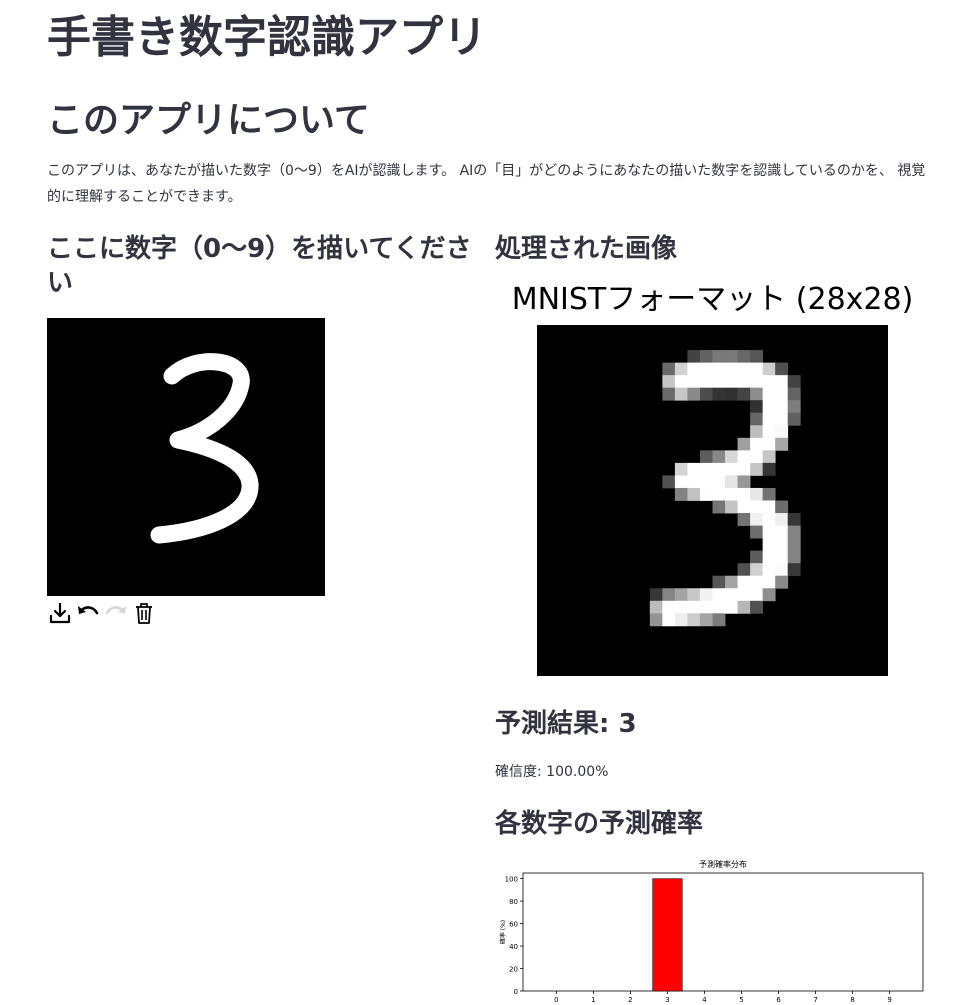 Image resolution: width=964 pixels, height=1005 pixels. I want to click on y-tick-label: 80, so click(513, 902).